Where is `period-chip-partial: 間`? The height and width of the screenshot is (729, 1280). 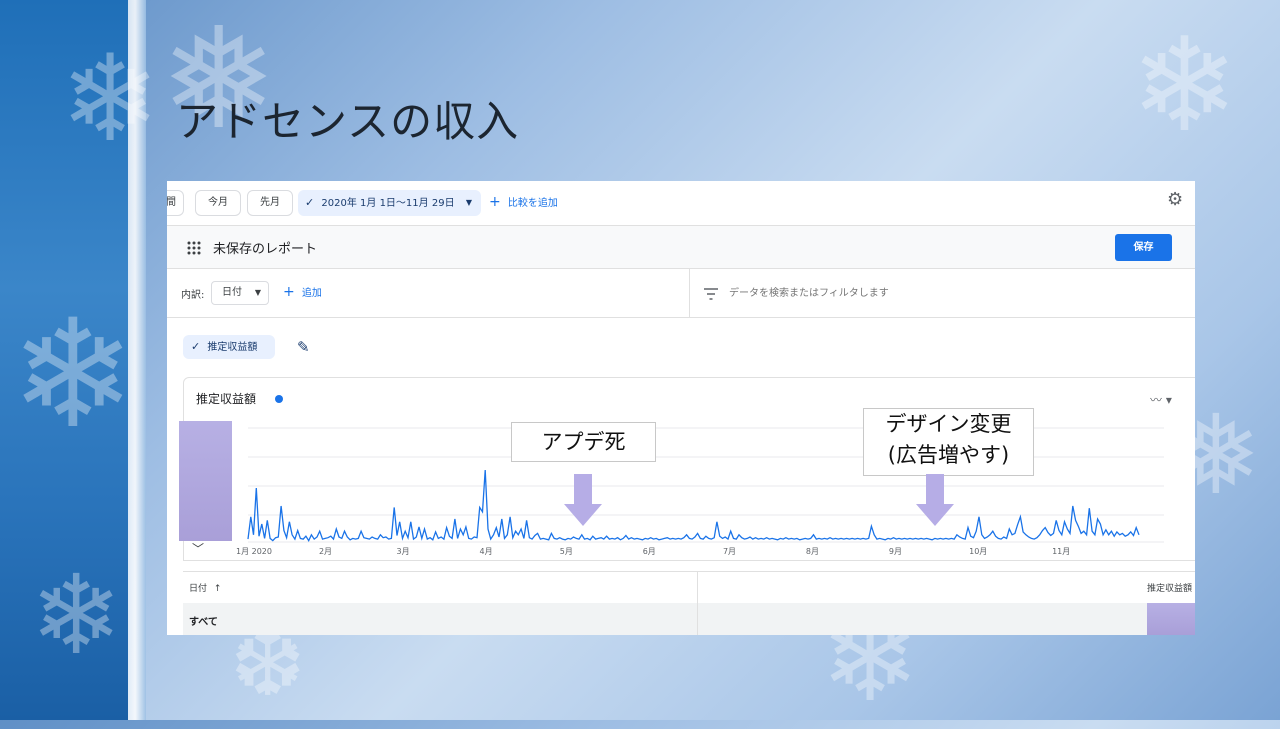 period-chip-partial: 間 is located at coordinates (175, 203).